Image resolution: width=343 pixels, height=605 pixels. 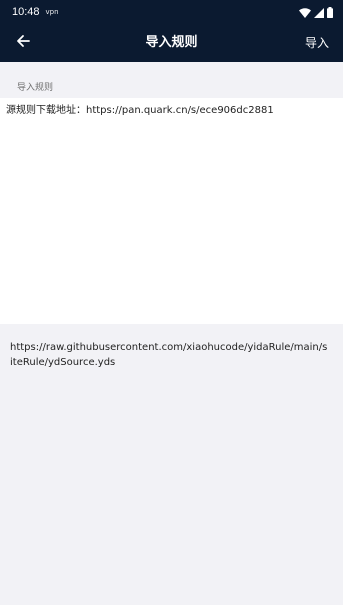 I want to click on app-bar: 导入规则 导入, so click(x=171, y=43).